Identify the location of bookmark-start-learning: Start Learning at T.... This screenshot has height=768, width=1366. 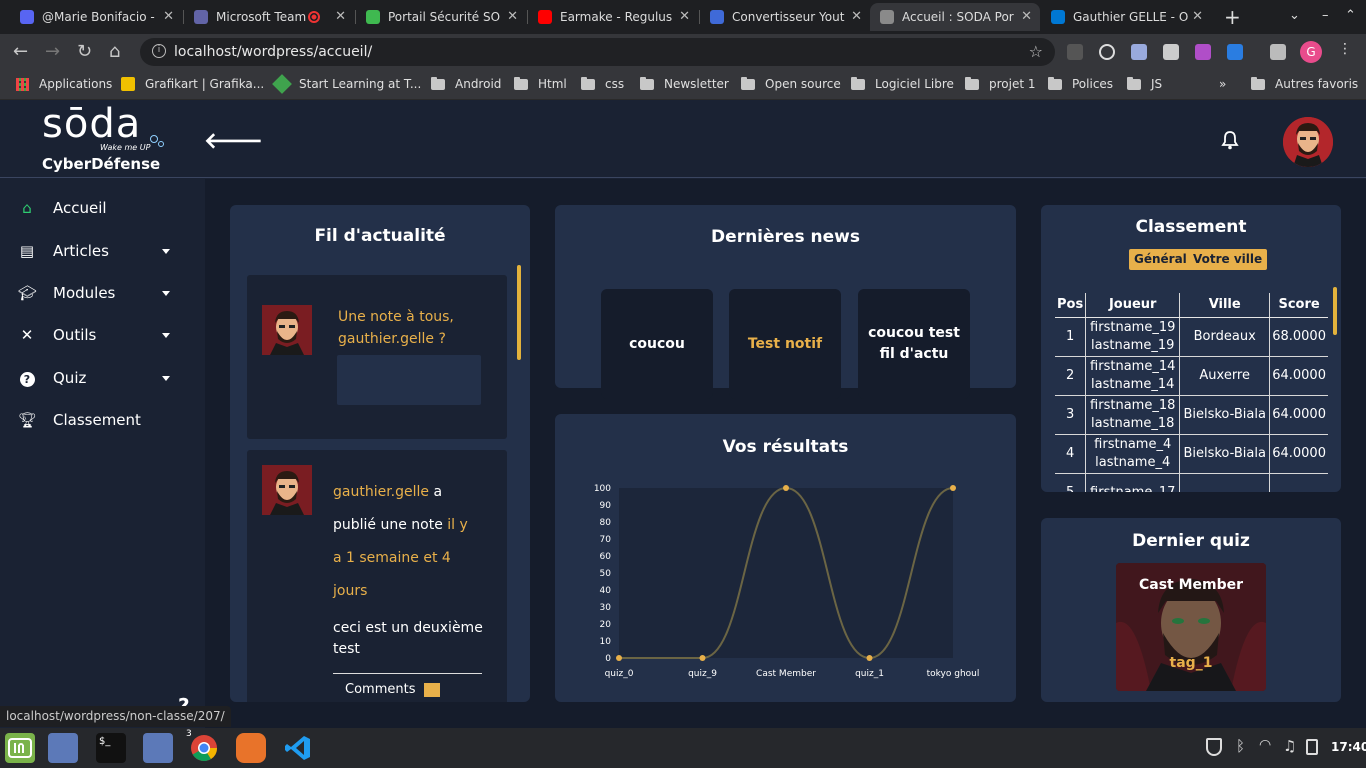
(346, 84).